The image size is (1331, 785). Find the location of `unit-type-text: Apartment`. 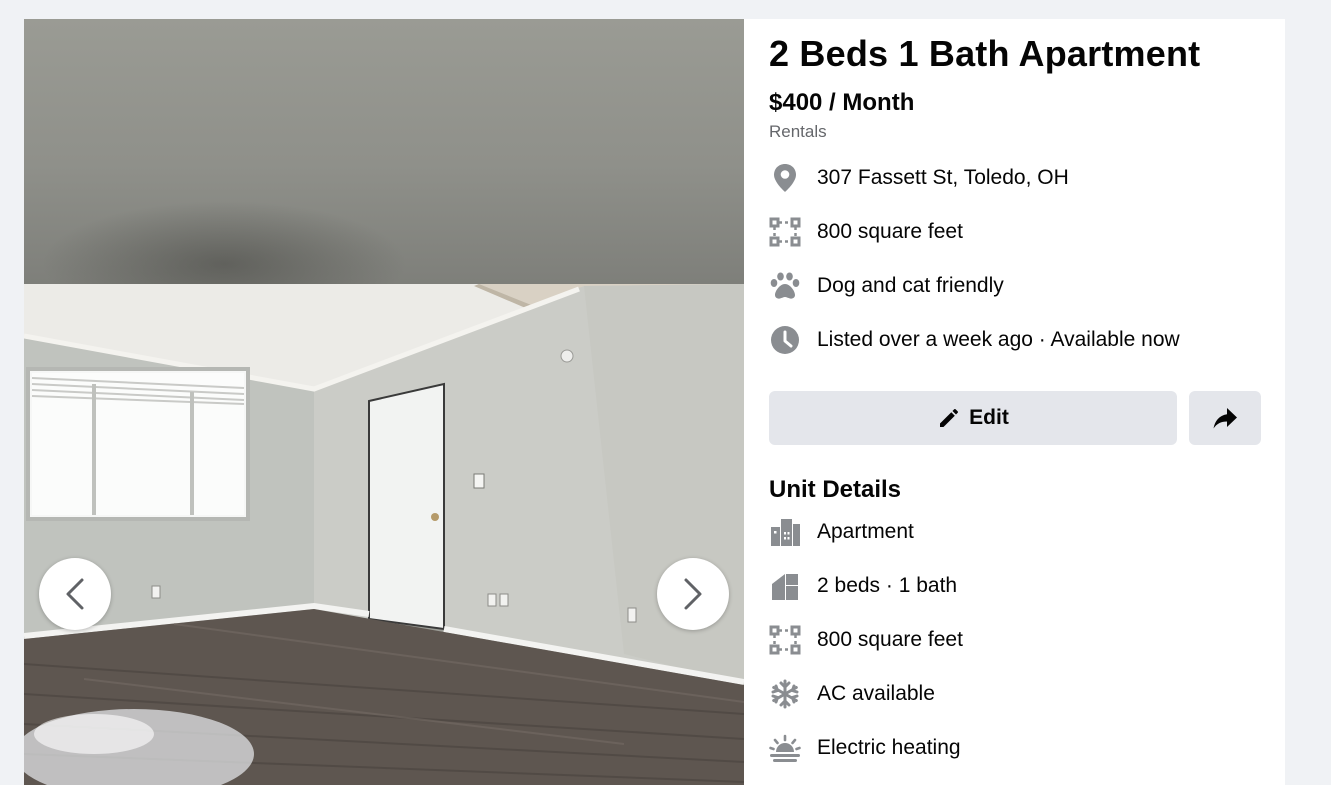

unit-type-text: Apartment is located at coordinates (865, 531).